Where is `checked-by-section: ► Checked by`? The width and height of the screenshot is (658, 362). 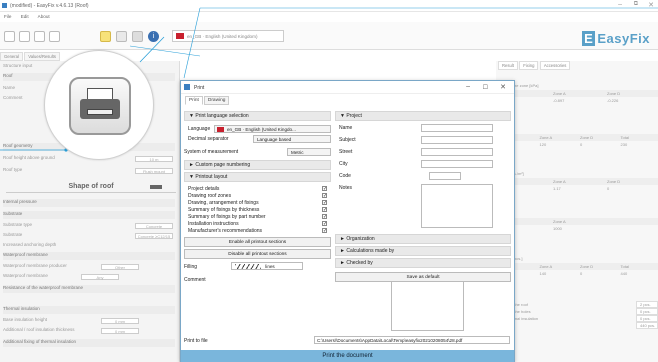
checked-by-section: ► Checked by is located at coordinates (423, 263).